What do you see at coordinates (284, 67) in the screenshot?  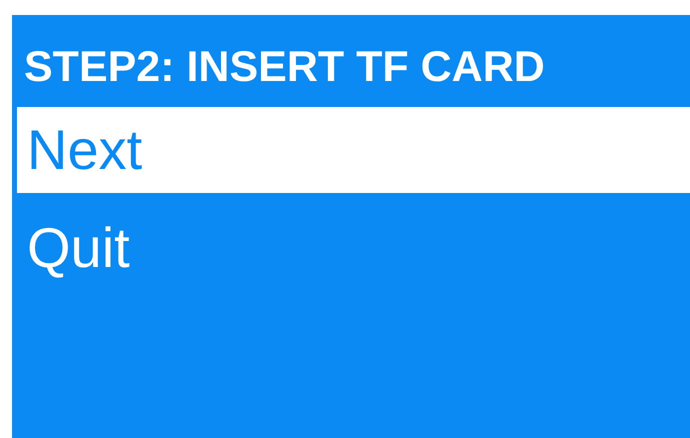 I see `screen-title: STEP2: INSERT TF CARD` at bounding box center [284, 67].